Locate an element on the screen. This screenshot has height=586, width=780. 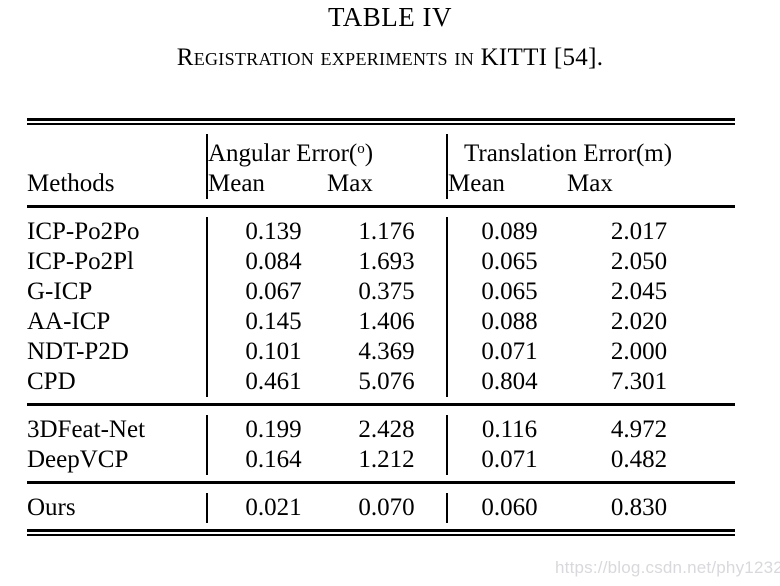
cell-angular-mean: 0.461 is located at coordinates (266, 382).